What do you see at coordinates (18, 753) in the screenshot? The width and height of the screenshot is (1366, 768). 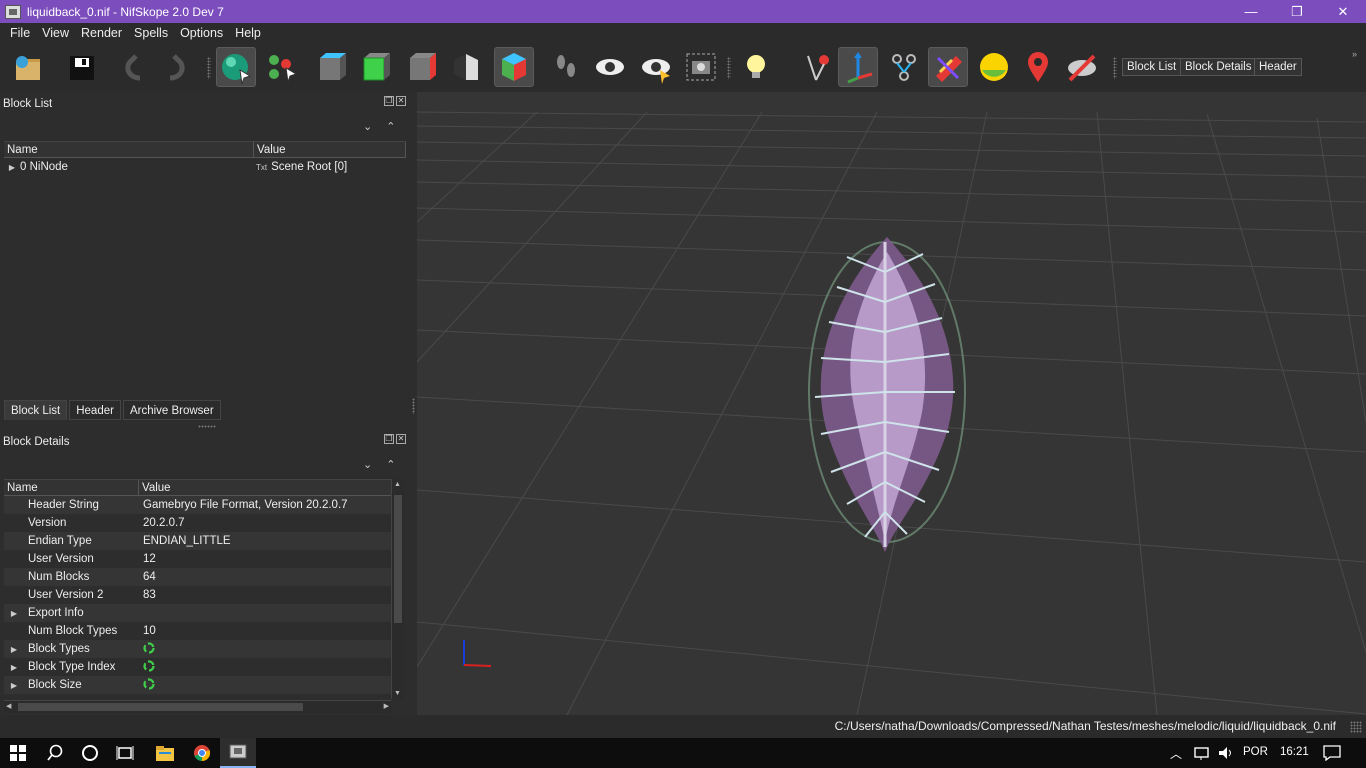 I see `start-icon` at bounding box center [18, 753].